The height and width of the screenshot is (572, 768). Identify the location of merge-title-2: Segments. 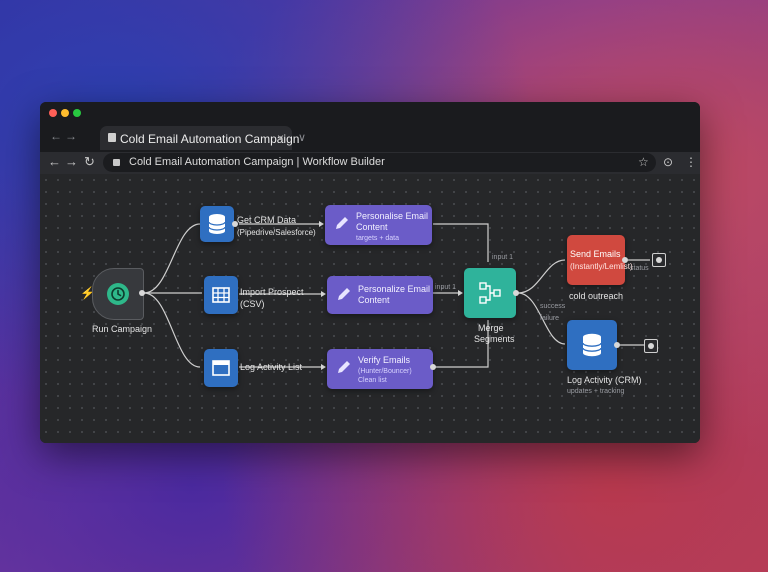
(494, 339).